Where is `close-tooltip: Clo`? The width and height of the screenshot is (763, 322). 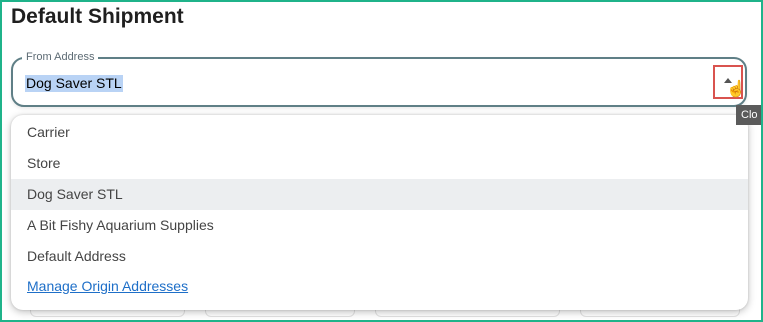
close-tooltip: Clo is located at coordinates (749, 115).